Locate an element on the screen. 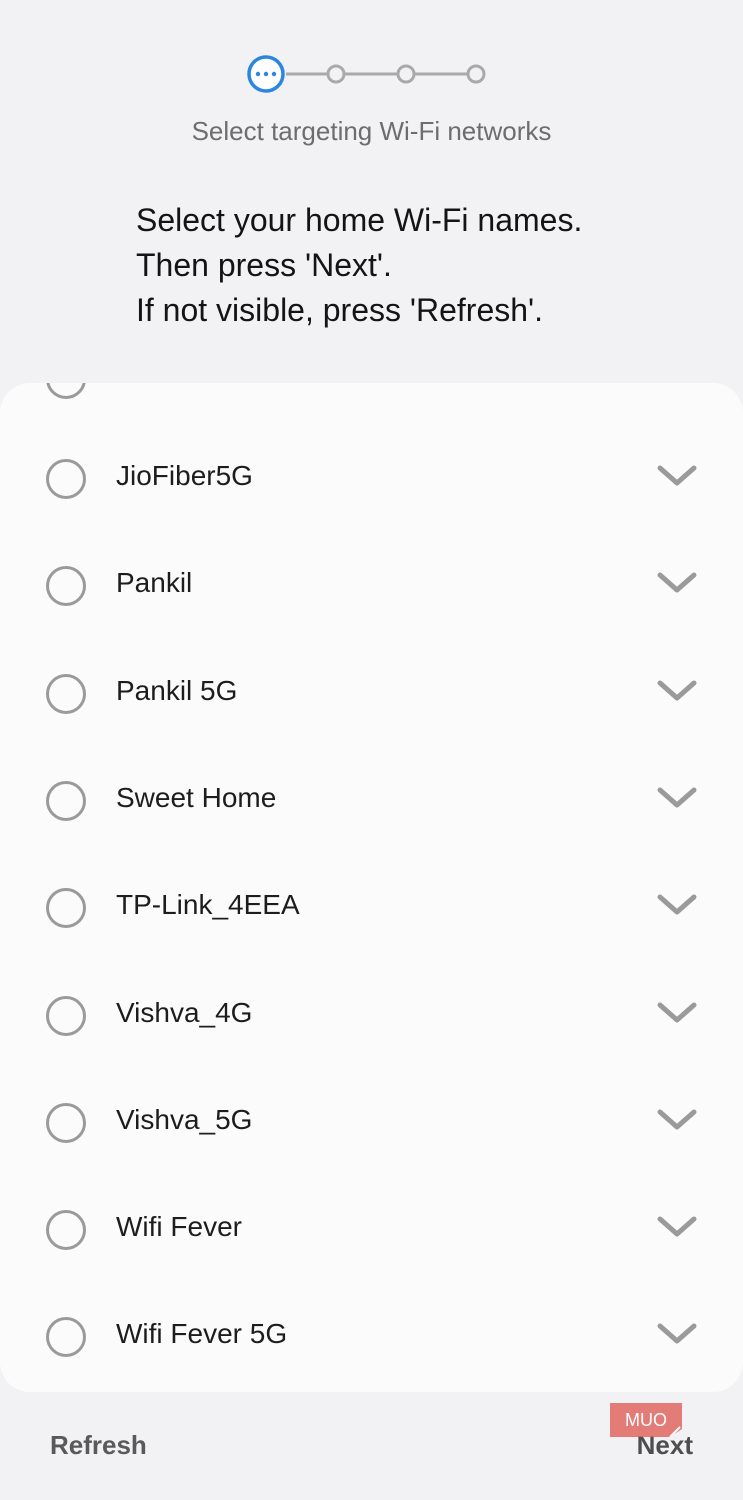 This screenshot has width=743, height=1500. network-name: Vishva_5G is located at coordinates (184, 1119).